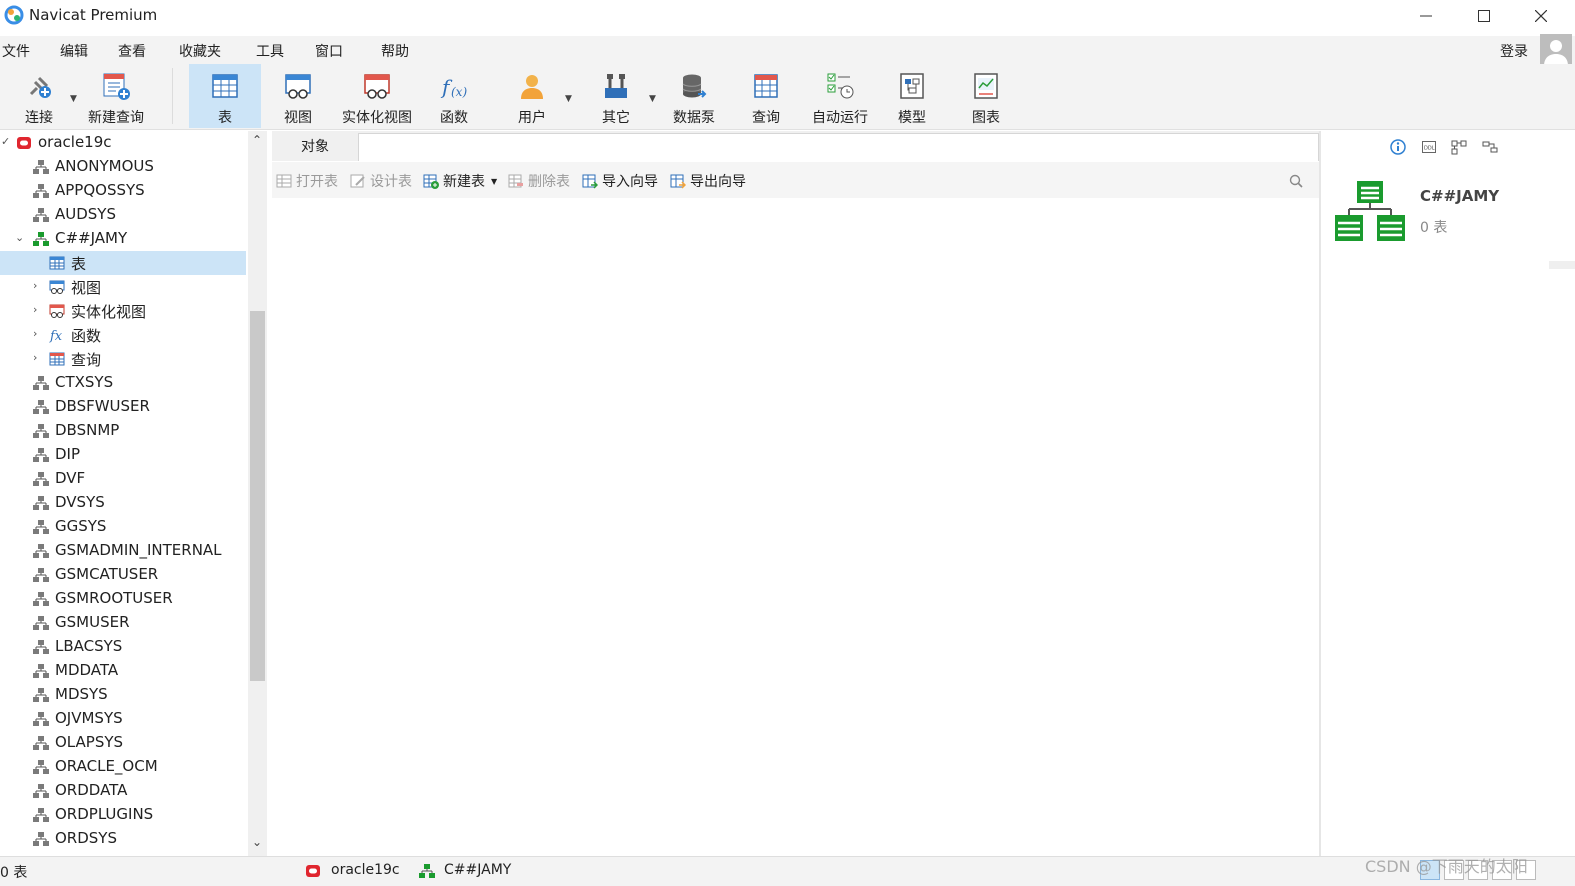  Describe the element at coordinates (123, 215) in the screenshot. I see `tree-schema: AUDSYS` at that location.